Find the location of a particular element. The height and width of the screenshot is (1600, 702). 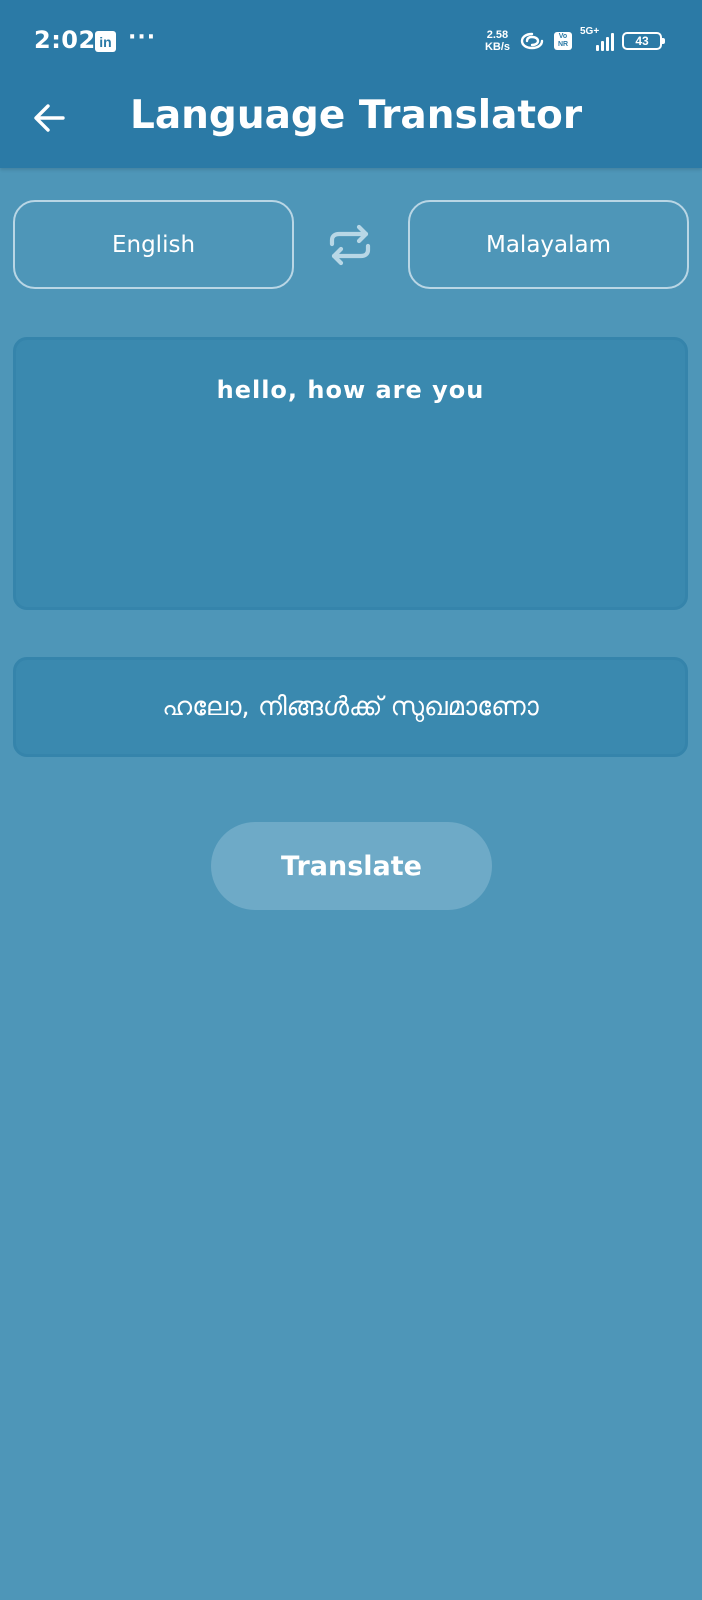

arrow-left-icon is located at coordinates (49, 118).